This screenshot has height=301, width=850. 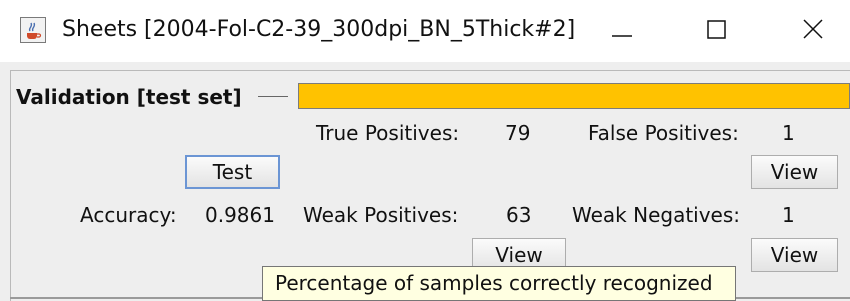 I want to click on false-positives-label: False Positives:, so click(x=663, y=133).